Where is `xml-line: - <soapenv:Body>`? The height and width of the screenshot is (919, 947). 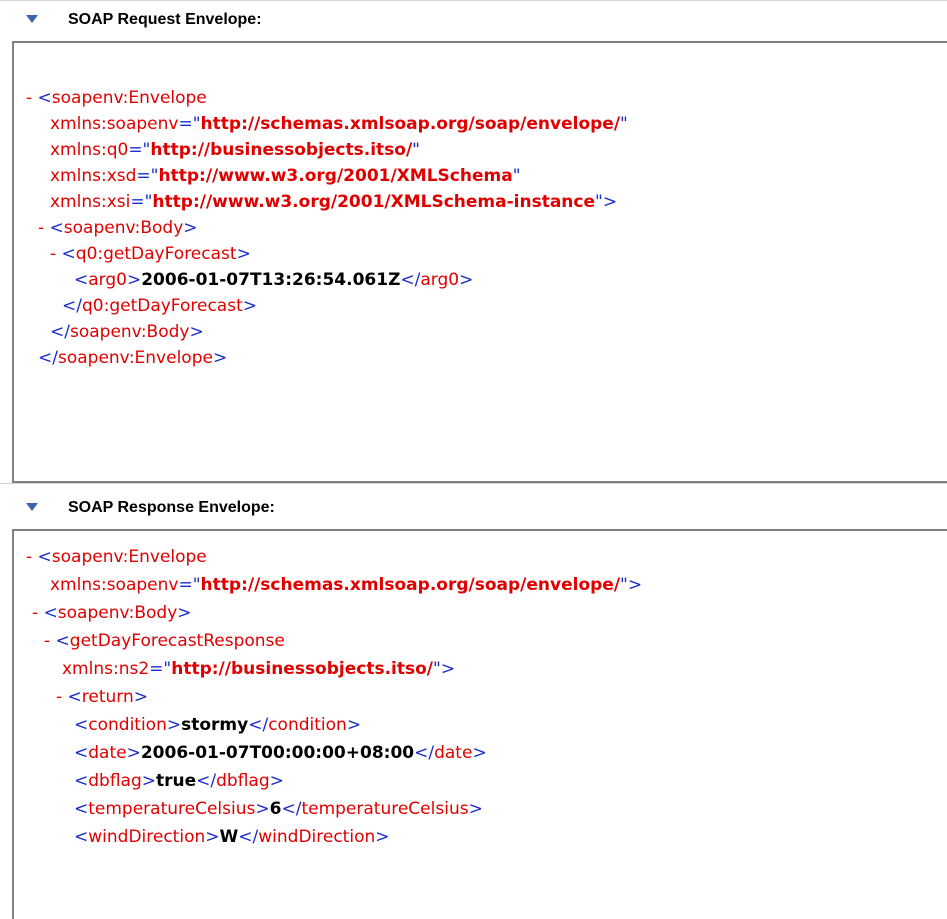 xml-line: - <soapenv:Body> is located at coordinates (118, 228).